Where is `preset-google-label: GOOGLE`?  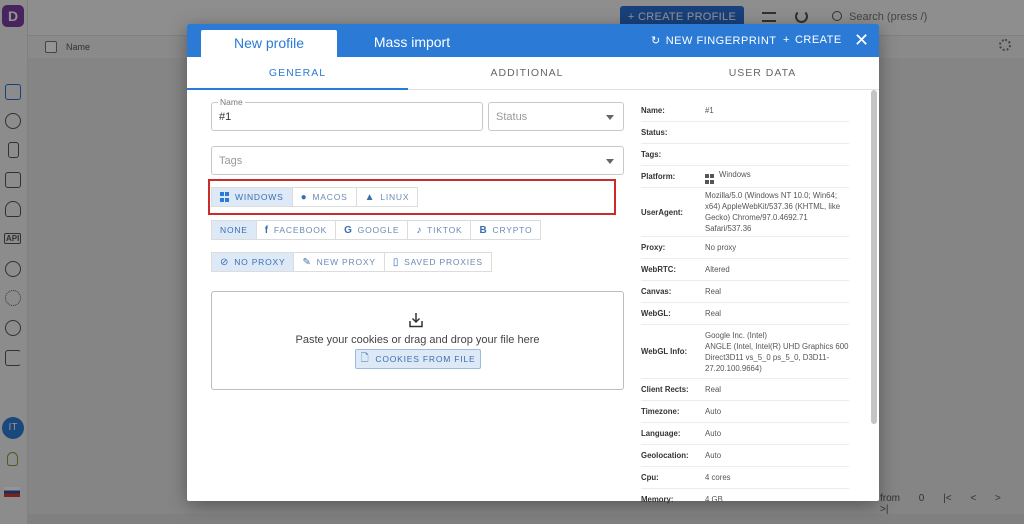
preset-google-label: GOOGLE is located at coordinates (378, 230).